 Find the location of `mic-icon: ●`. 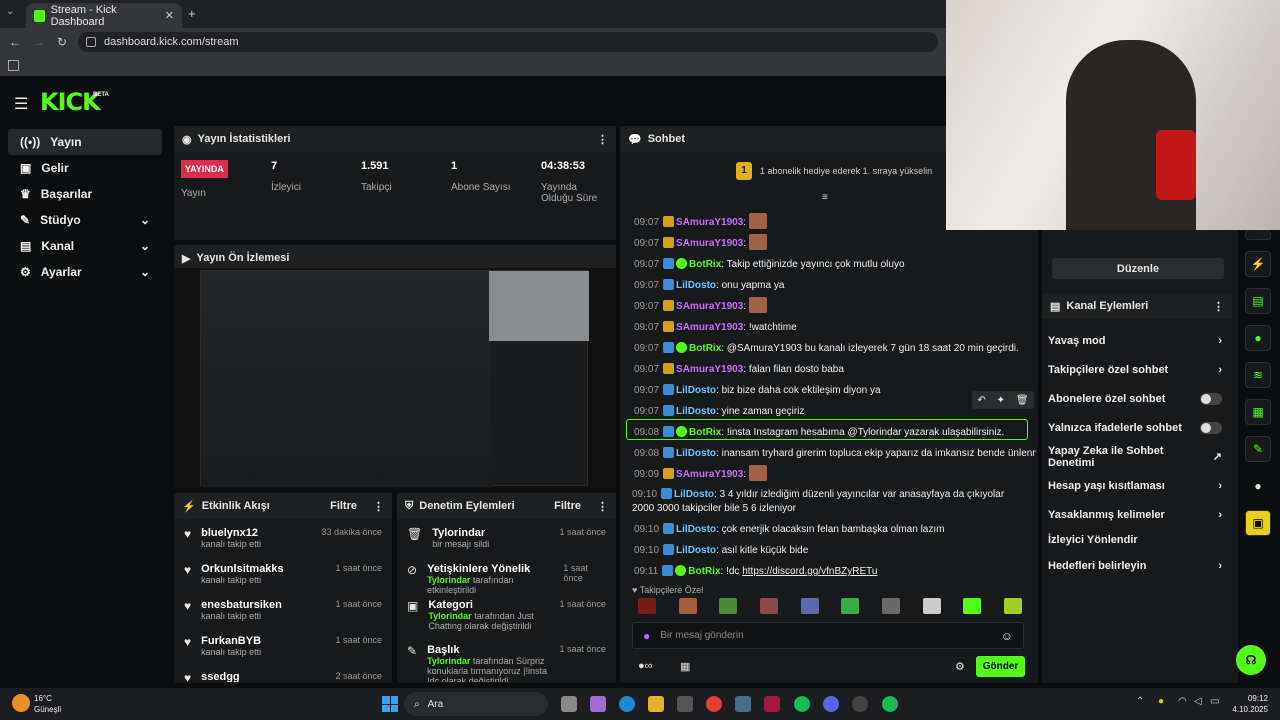

mic-icon: ● is located at coordinates (646, 636).